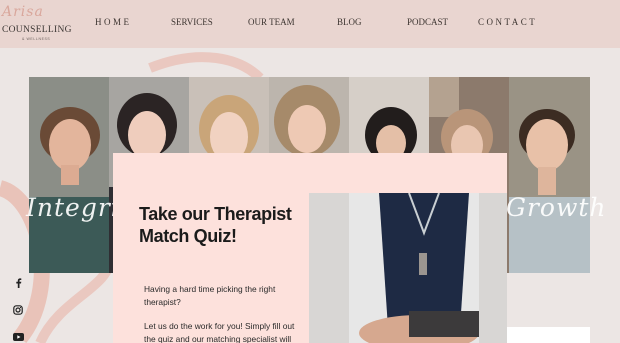 Image resolution: width=620 pixels, height=343 pixels. I want to click on instagram-icon, so click(18, 310).